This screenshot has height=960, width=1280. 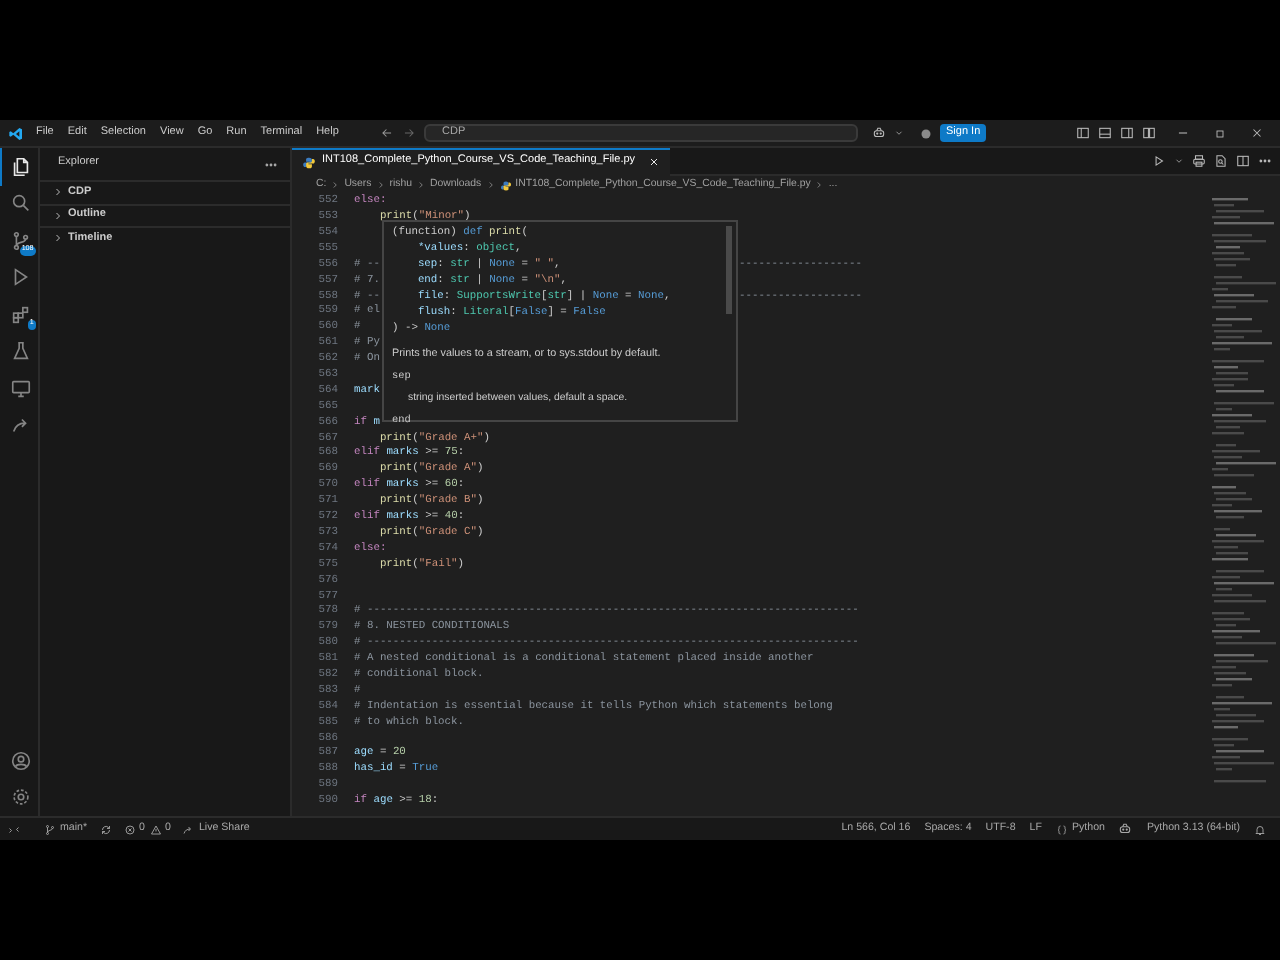 I want to click on settings-icon, so click(x=21, y=797).